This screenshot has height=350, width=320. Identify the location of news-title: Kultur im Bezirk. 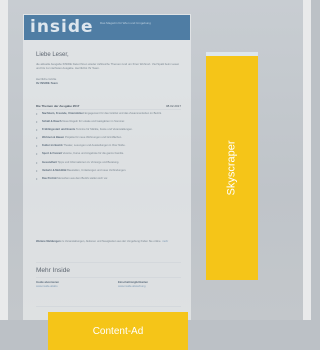
(52, 145).